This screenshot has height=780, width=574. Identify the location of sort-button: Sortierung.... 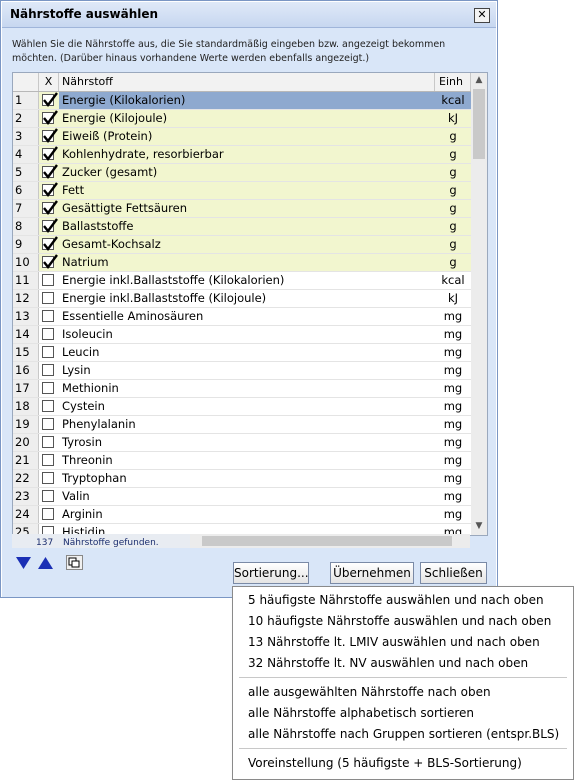
(271, 573).